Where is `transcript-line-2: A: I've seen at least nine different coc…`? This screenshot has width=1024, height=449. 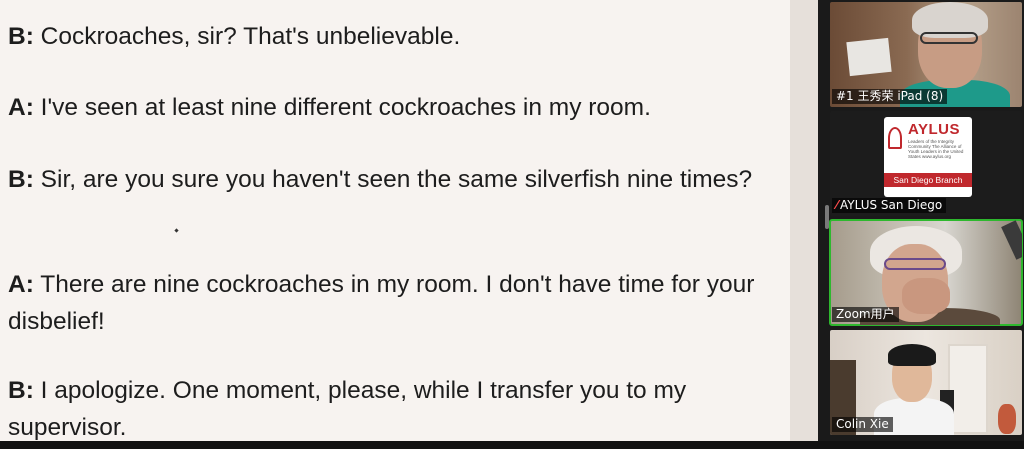 transcript-line-2: A: I've seen at least nine different coc… is located at coordinates (393, 107).